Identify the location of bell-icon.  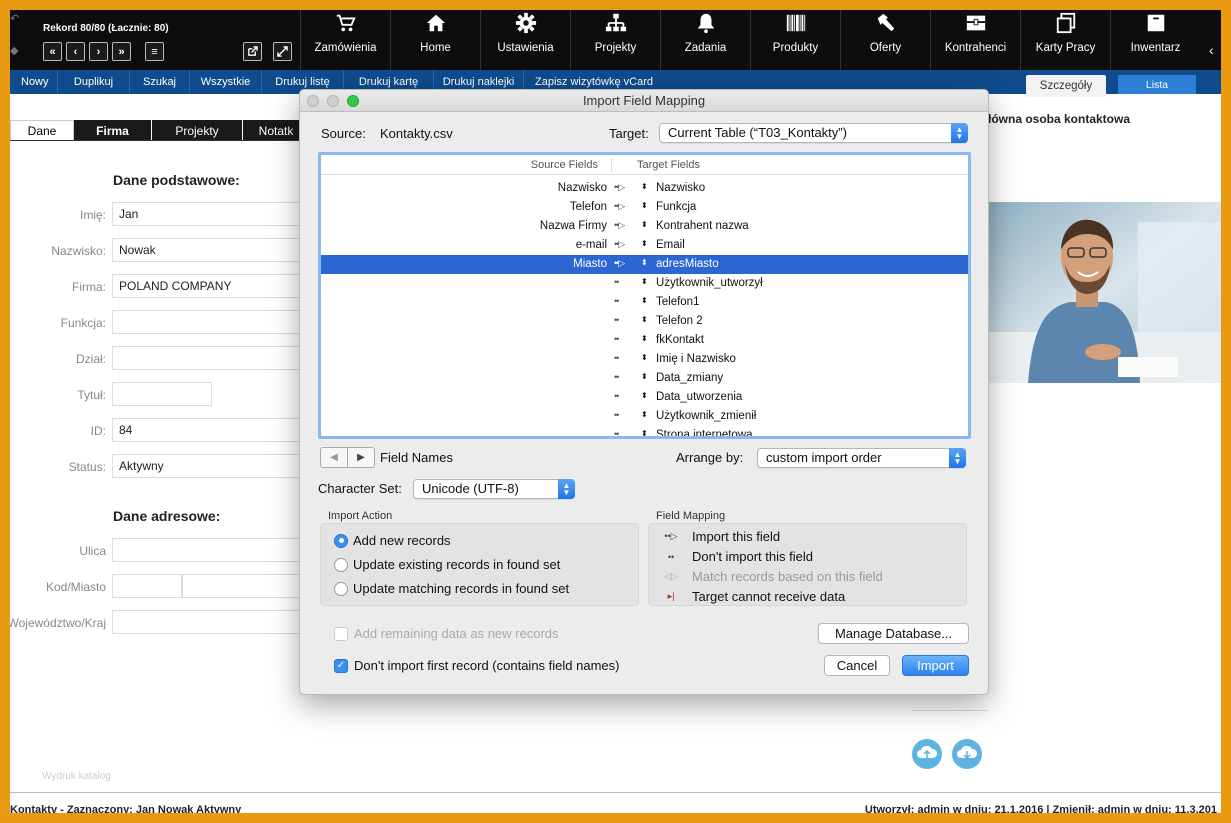
(705, 23).